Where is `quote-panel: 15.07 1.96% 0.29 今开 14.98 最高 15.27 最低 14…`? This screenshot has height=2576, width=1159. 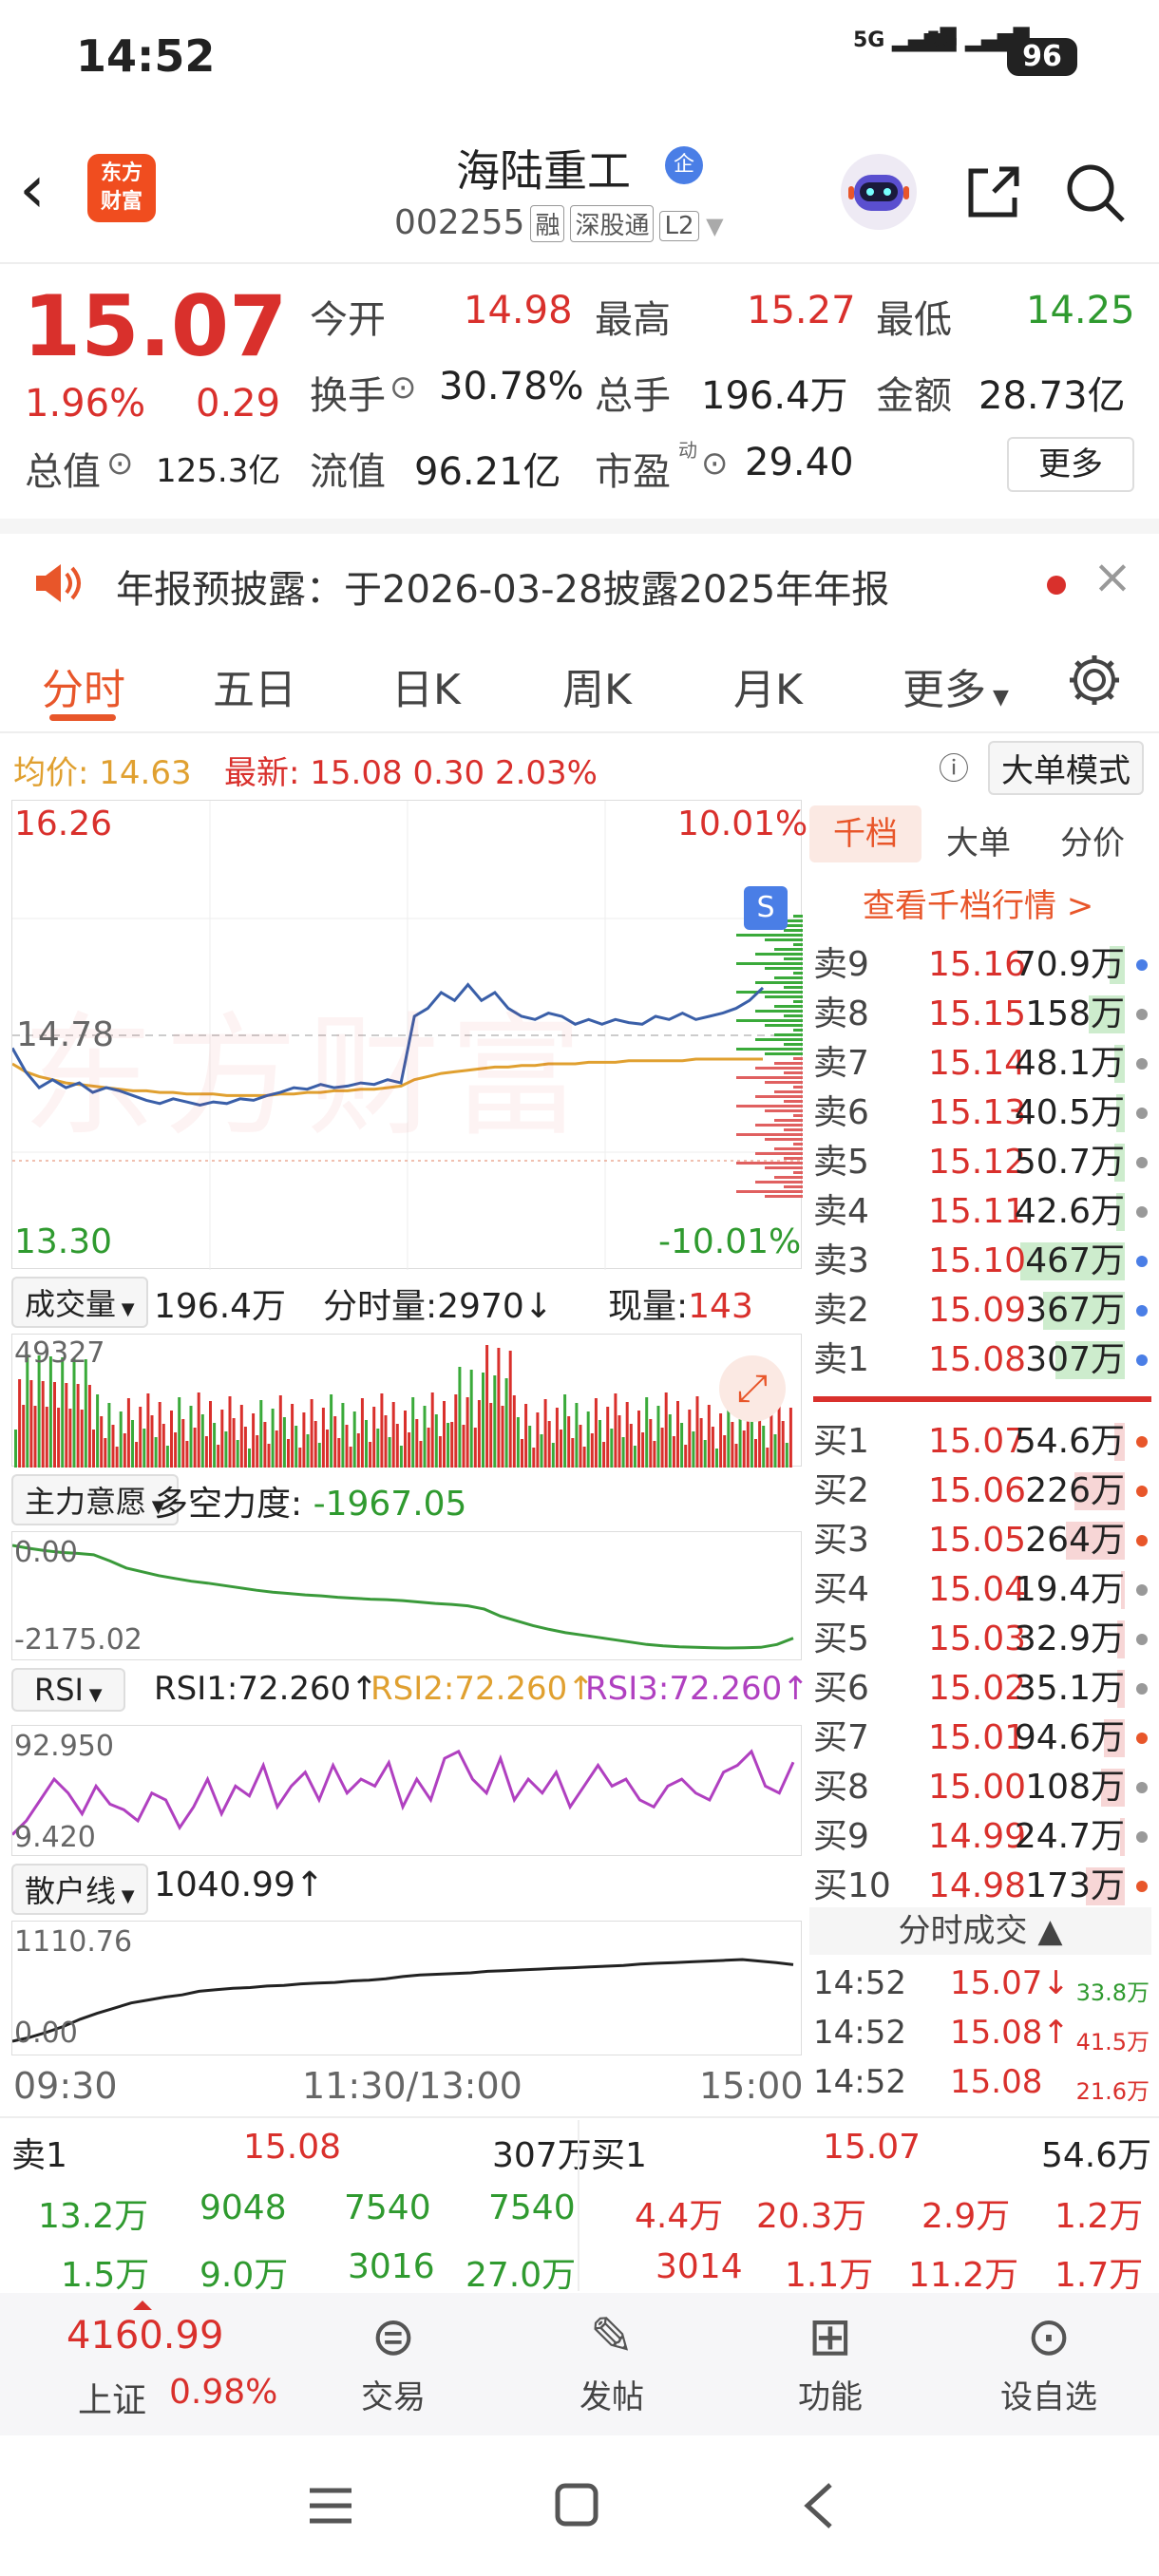 quote-panel: 15.07 1.96% 0.29 今开 14.98 最高 15.27 最低 14… is located at coordinates (579, 392).